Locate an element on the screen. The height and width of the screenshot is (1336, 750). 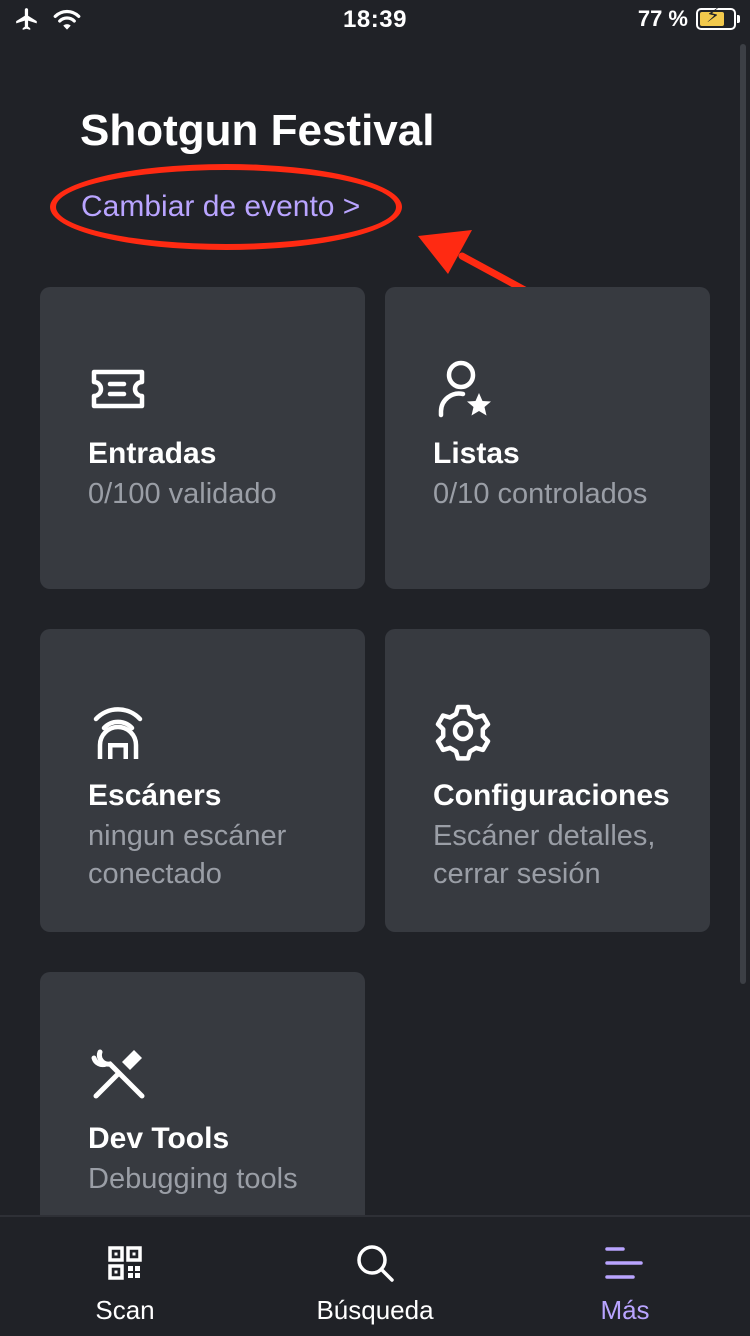
tile-subtitle: Escáner detalles, cerrar sesión is located at coordinates (544, 855).